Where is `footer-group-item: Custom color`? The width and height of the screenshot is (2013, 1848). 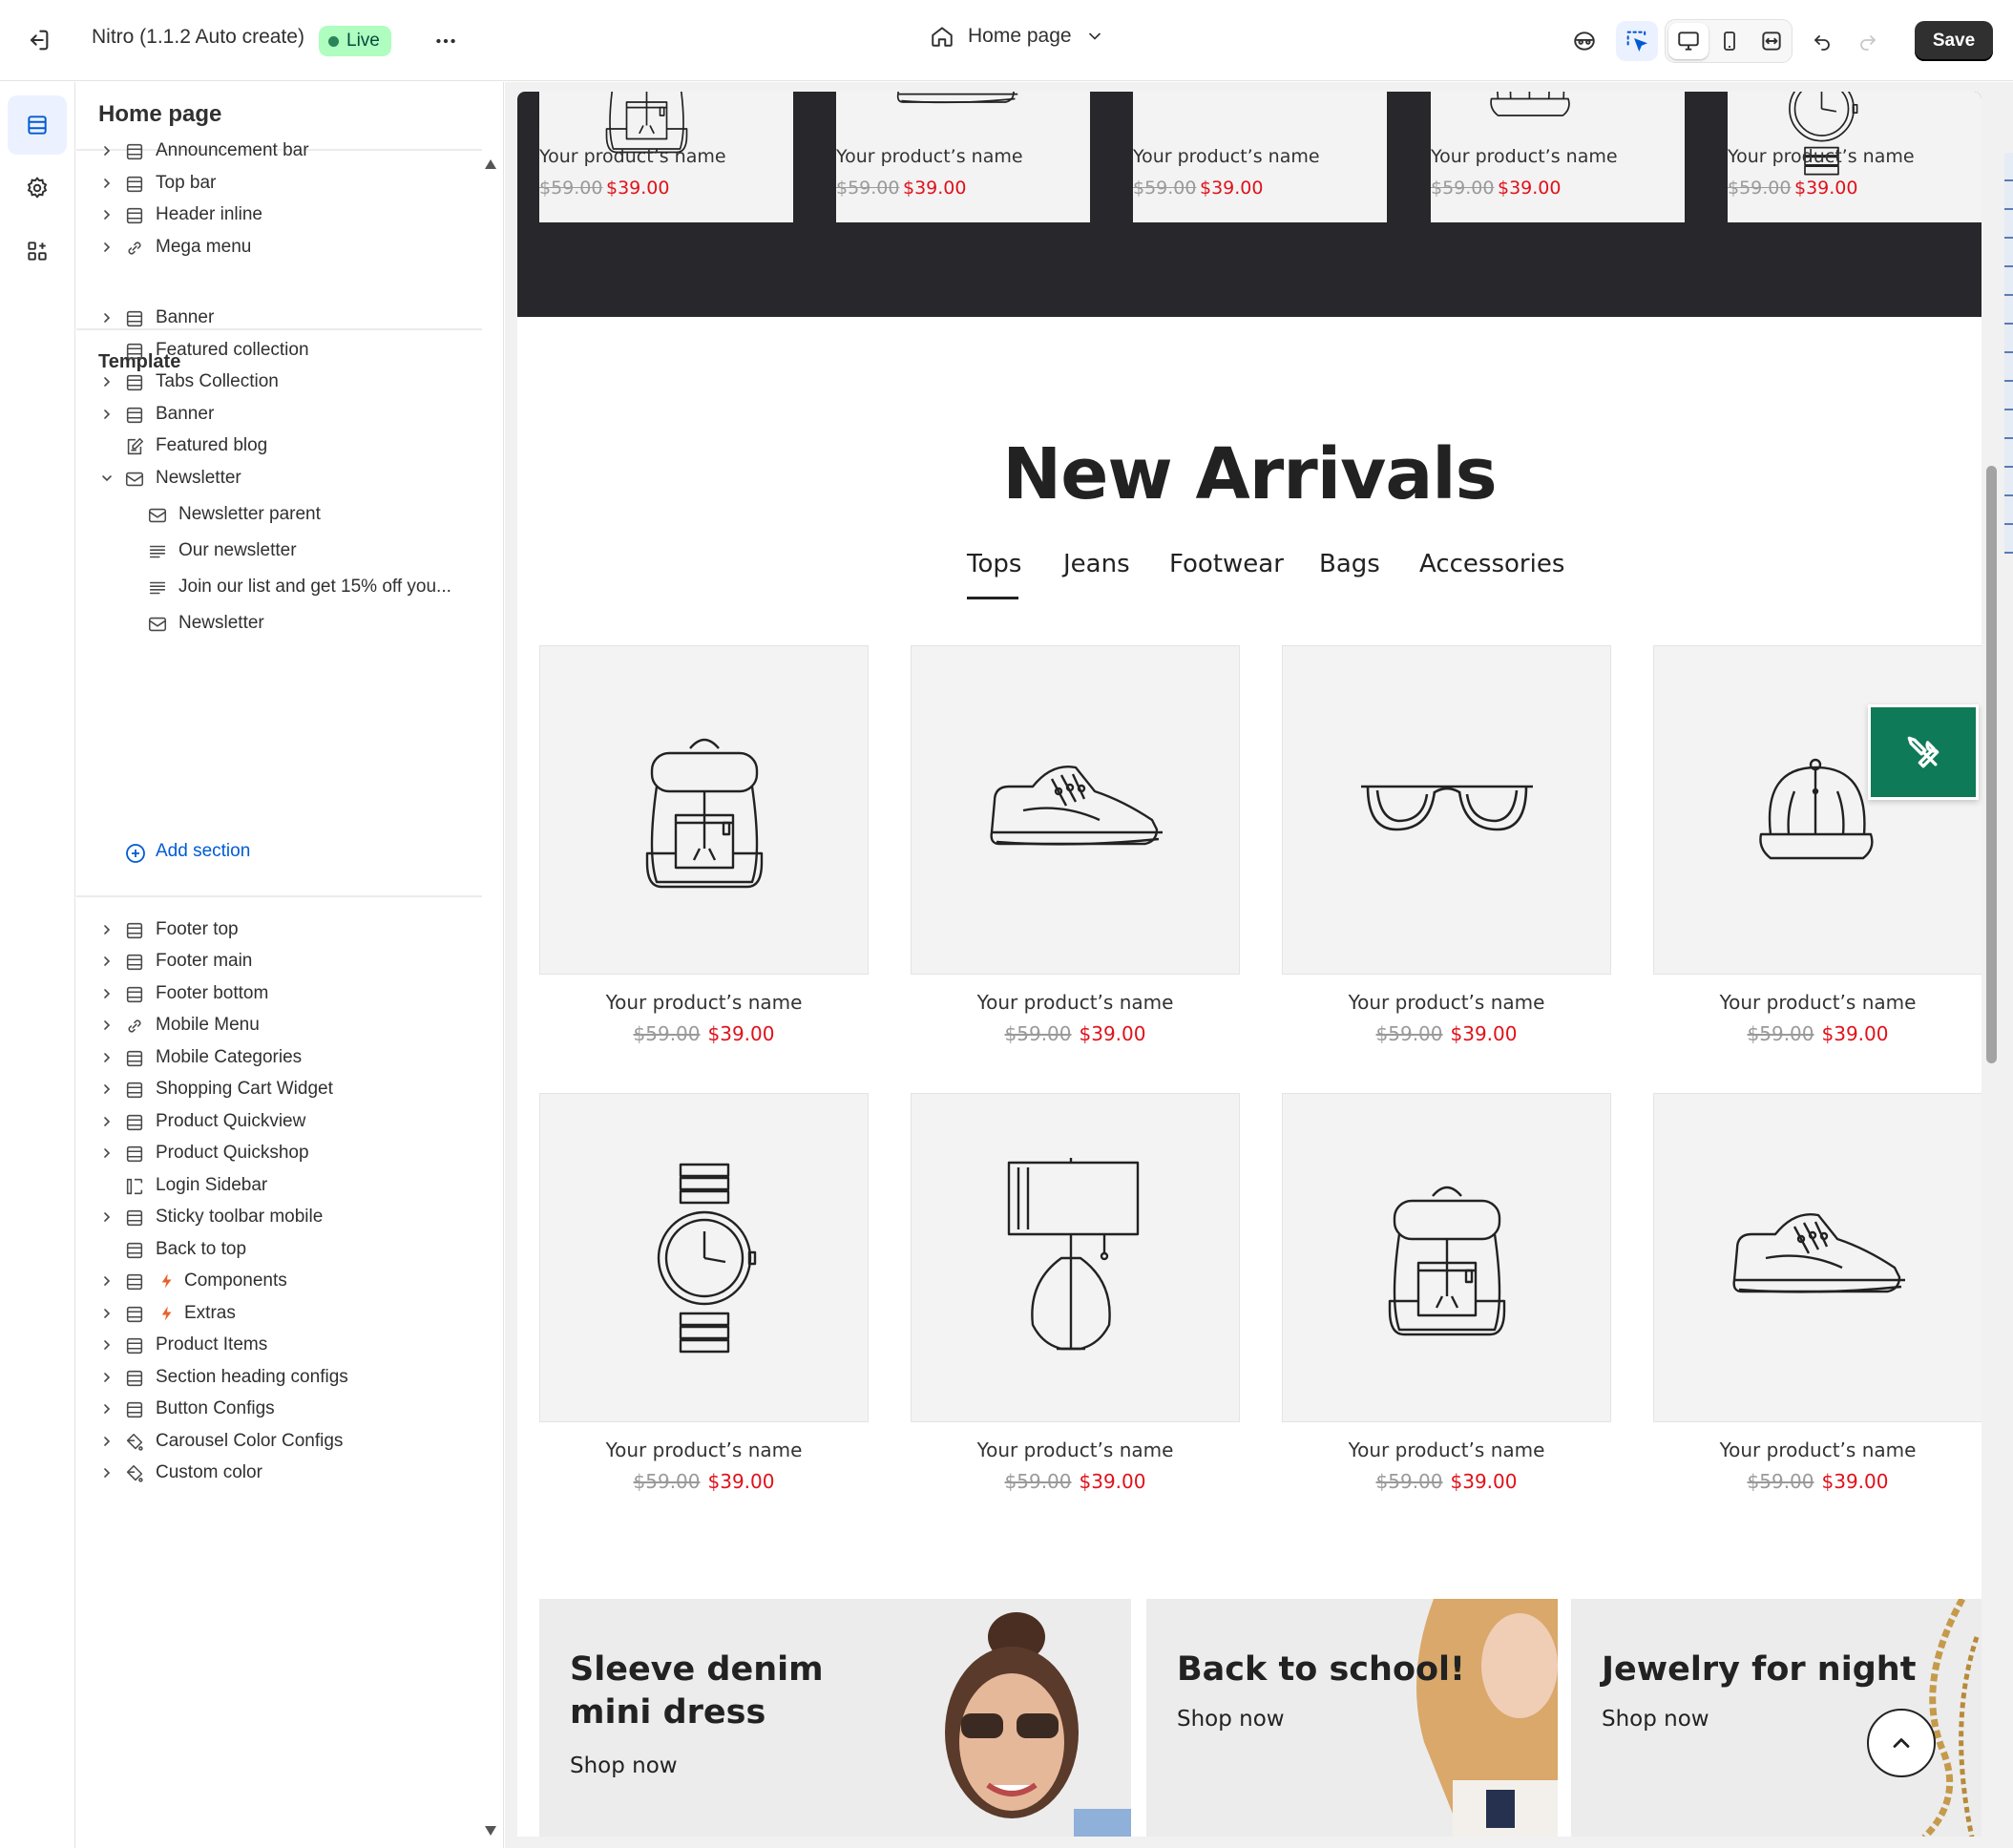 footer-group-item: Custom color is located at coordinates (279, 1473).